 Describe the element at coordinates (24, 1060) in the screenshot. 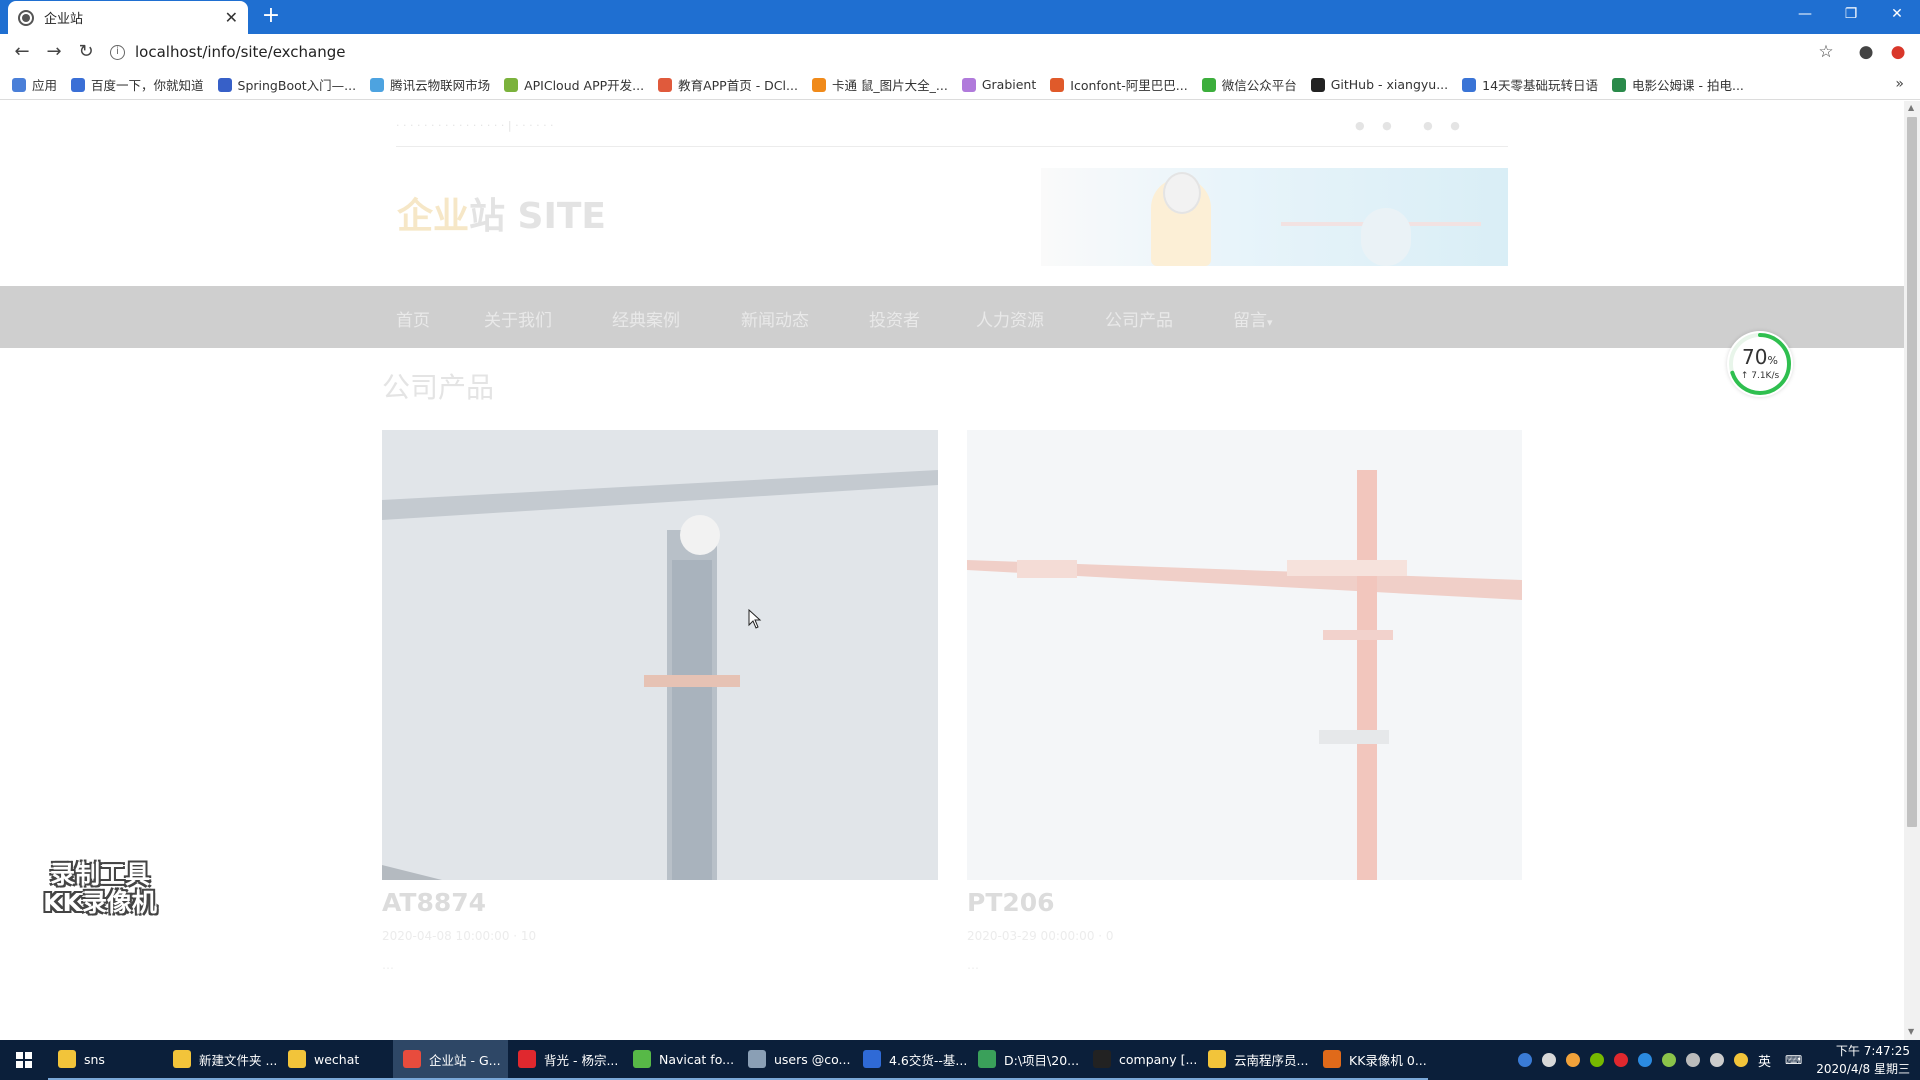

I see `windows-start-button` at that location.